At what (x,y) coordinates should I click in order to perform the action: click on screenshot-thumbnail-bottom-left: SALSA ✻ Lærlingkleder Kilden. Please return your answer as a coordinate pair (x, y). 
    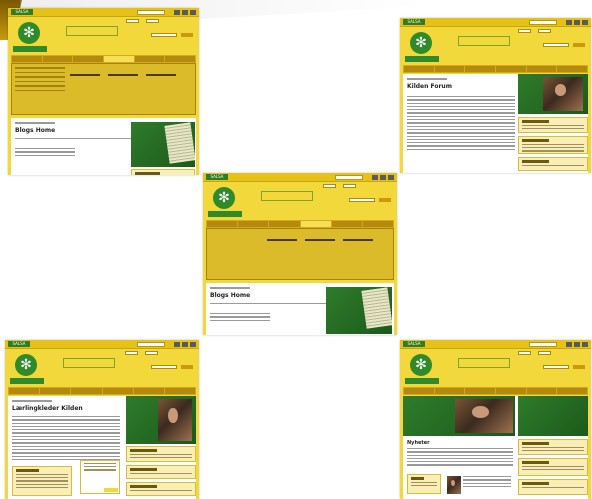
    Looking at the image, I should click on (102, 419).